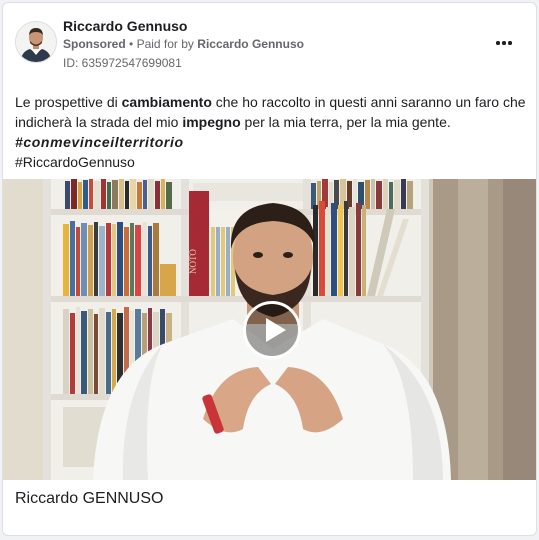 The image size is (539, 540). I want to click on paid-for-prefix: Paid for by, so click(165, 44).